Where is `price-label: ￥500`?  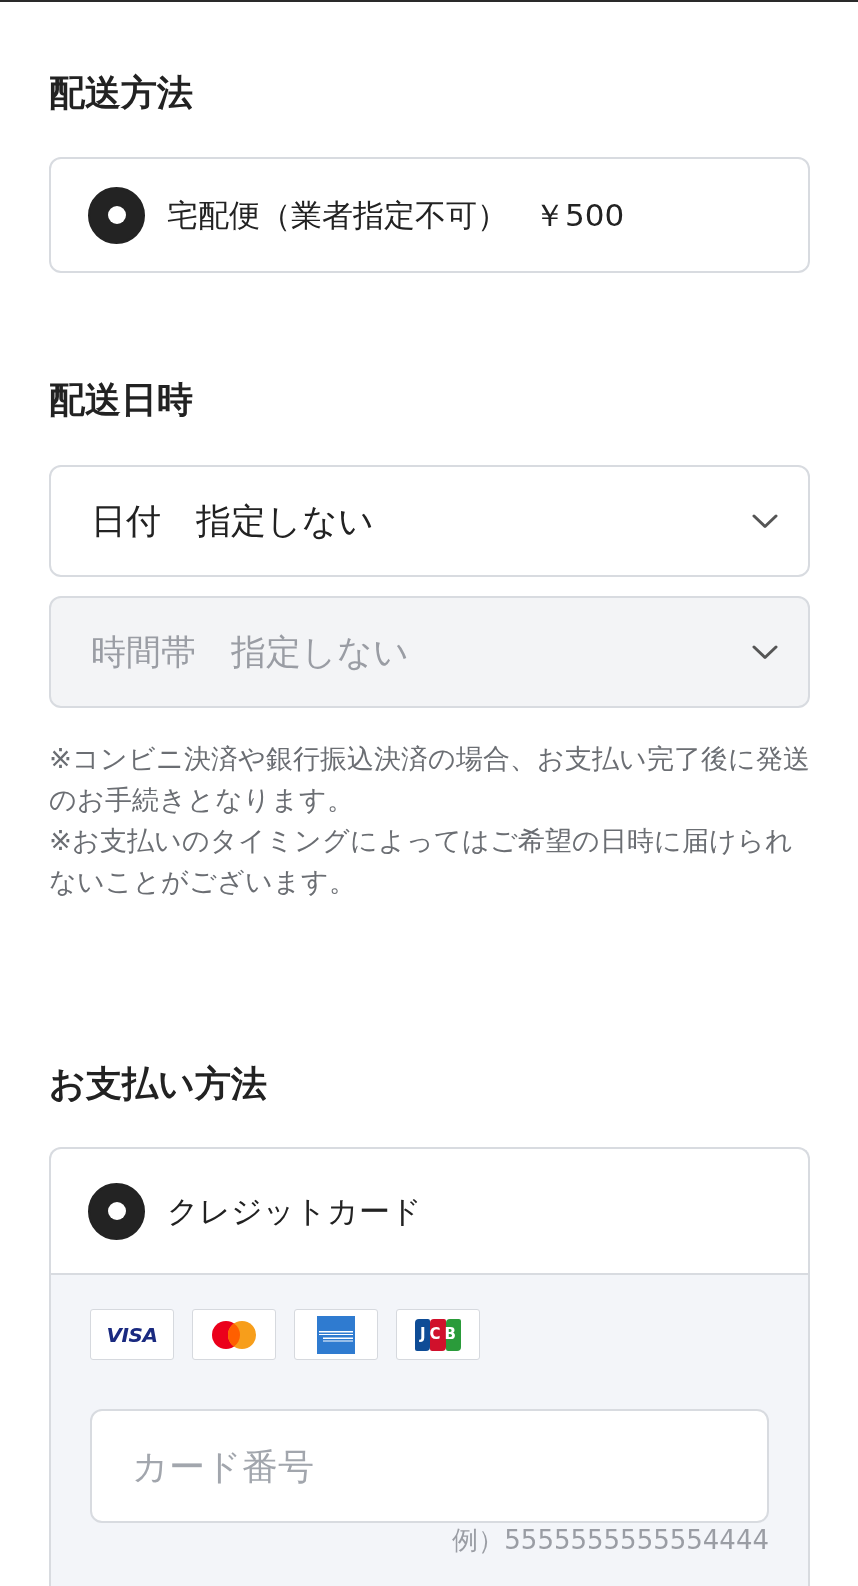 price-label: ￥500 is located at coordinates (579, 215).